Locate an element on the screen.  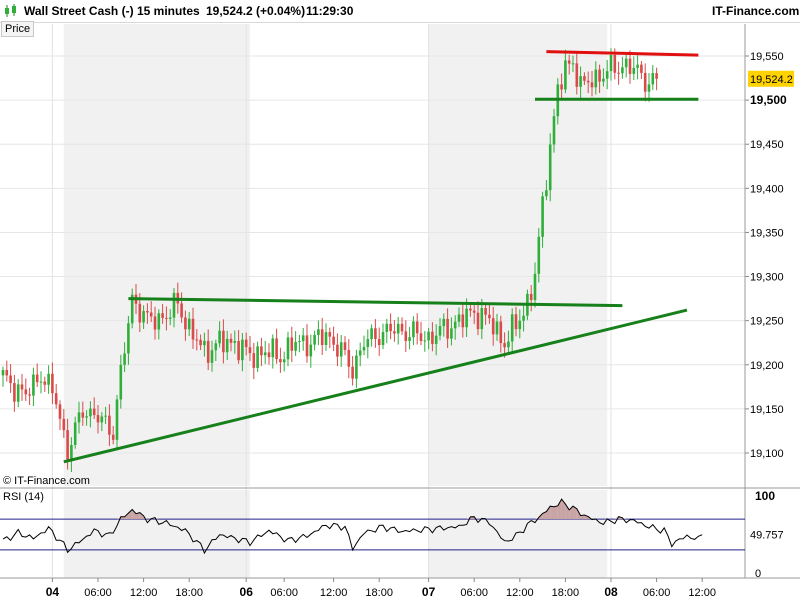
price-tick-label: 19,200 is located at coordinates (767, 366).